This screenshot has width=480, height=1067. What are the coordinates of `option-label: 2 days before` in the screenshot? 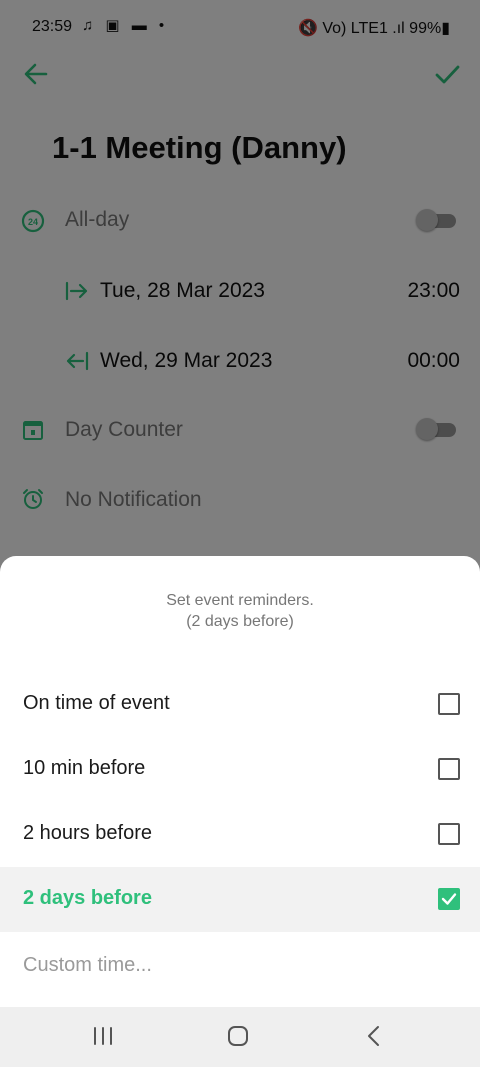 It's located at (87, 898).